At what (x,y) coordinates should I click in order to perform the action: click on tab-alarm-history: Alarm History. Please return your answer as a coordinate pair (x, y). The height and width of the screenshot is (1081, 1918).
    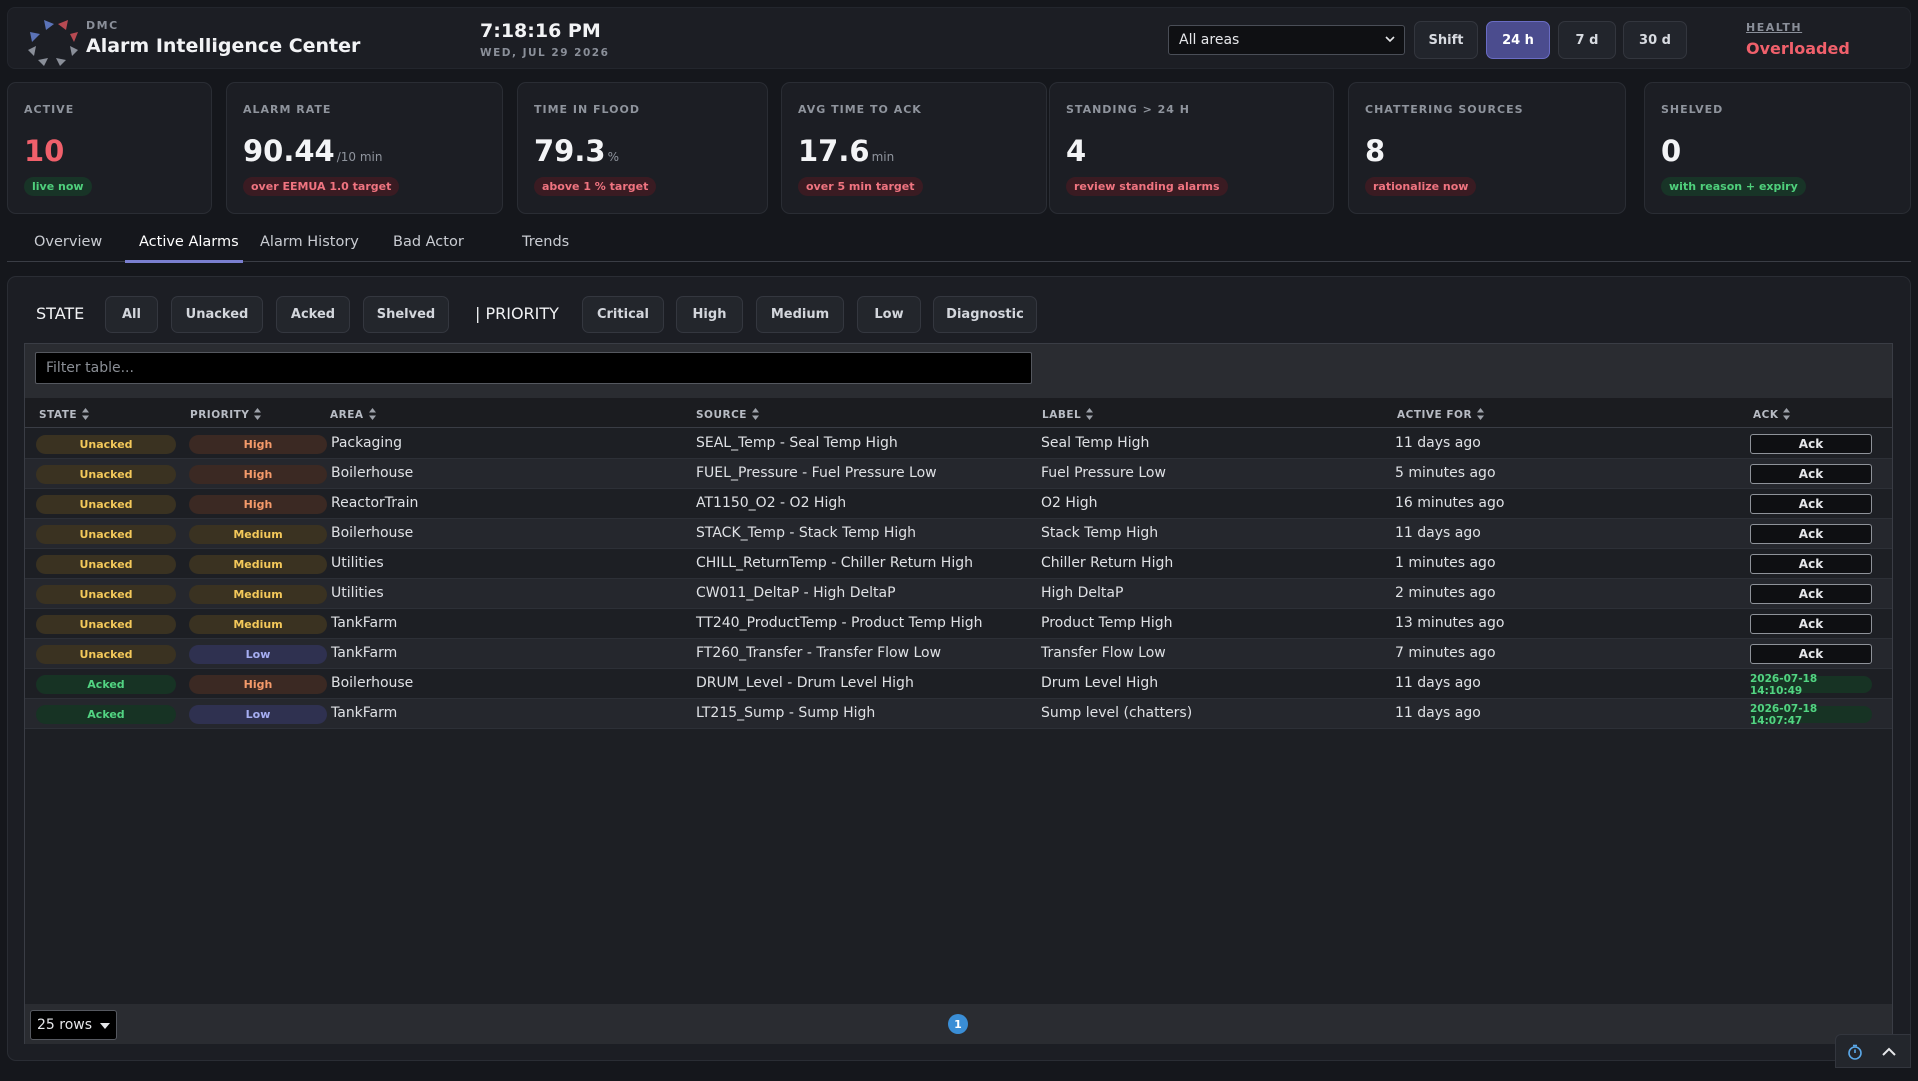
    Looking at the image, I should click on (309, 242).